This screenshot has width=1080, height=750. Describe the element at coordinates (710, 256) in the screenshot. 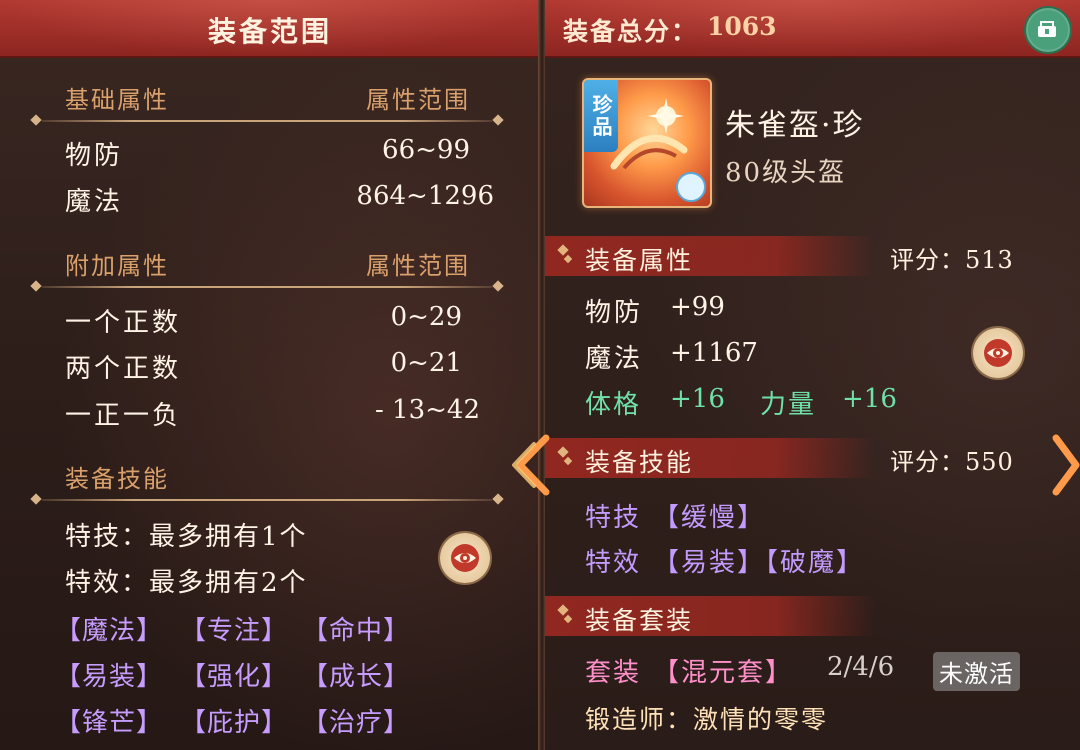

I see `attributes-section-header: 装备属性` at that location.